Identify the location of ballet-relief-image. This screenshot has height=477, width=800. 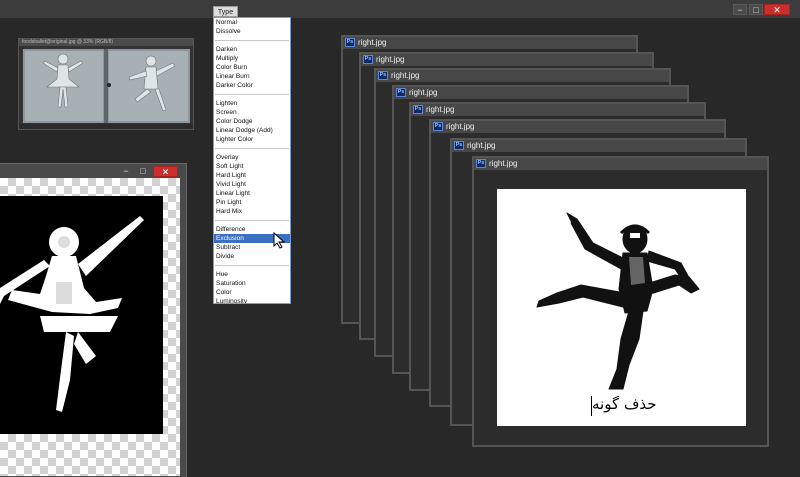
(106, 86).